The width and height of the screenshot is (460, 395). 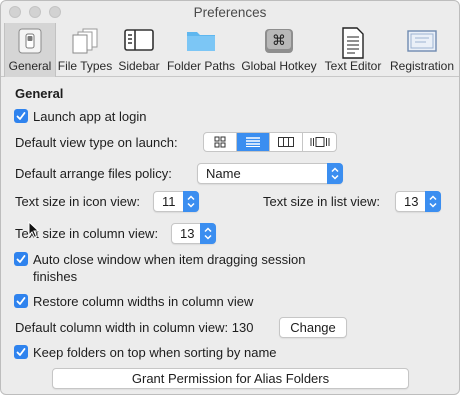 I want to click on icon-text-size-select: 11, so click(x=176, y=201).